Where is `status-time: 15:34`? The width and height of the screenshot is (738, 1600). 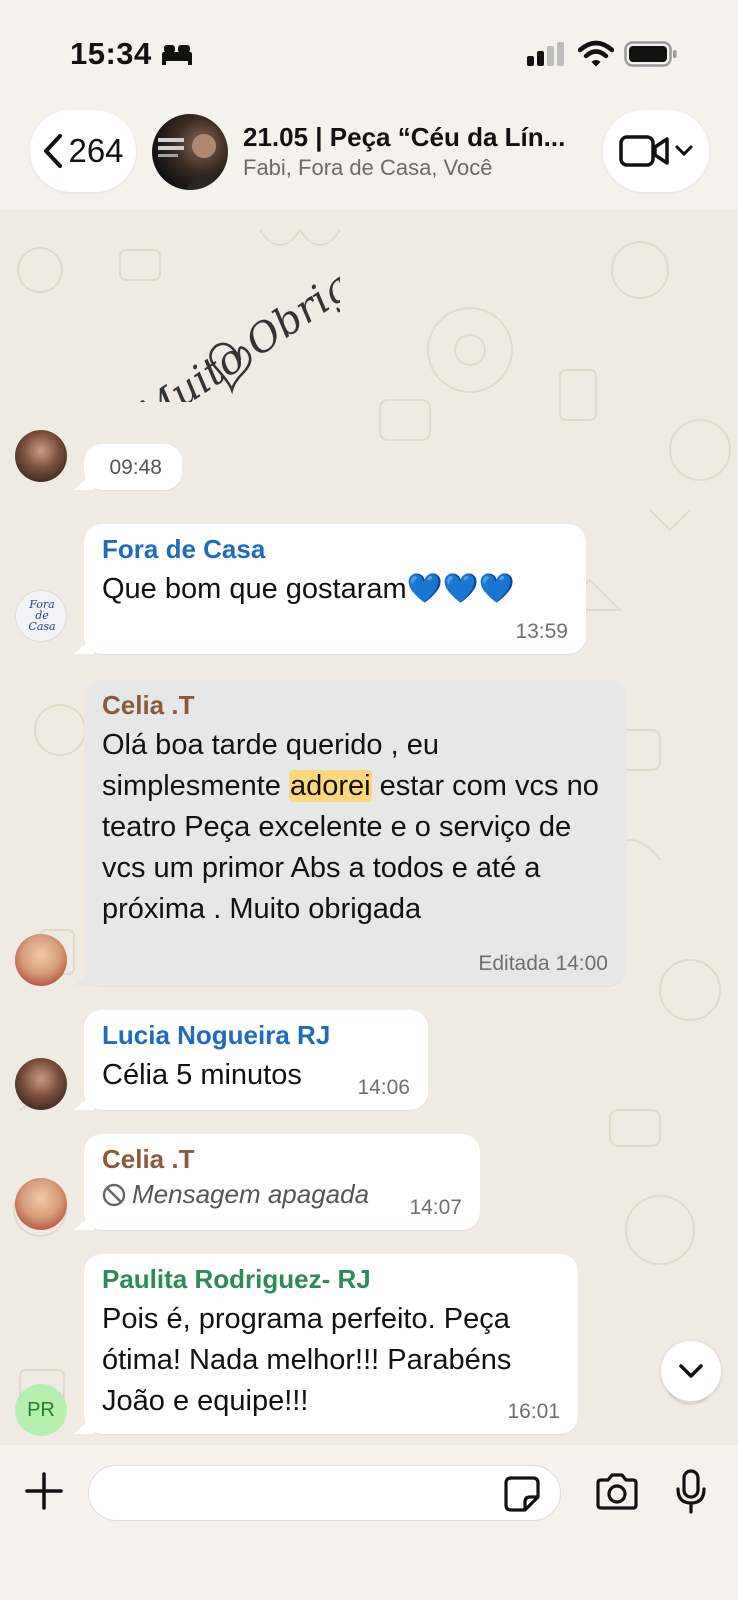 status-time: 15:34 is located at coordinates (111, 53).